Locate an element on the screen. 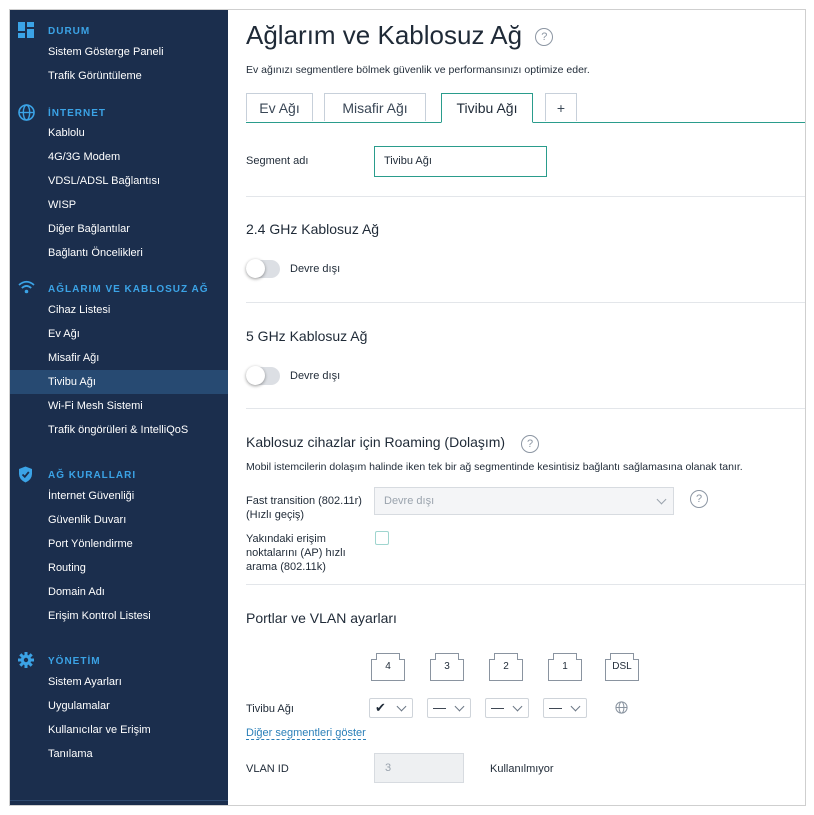 The height and width of the screenshot is (815, 814). port-label: 3 is located at coordinates (447, 666).